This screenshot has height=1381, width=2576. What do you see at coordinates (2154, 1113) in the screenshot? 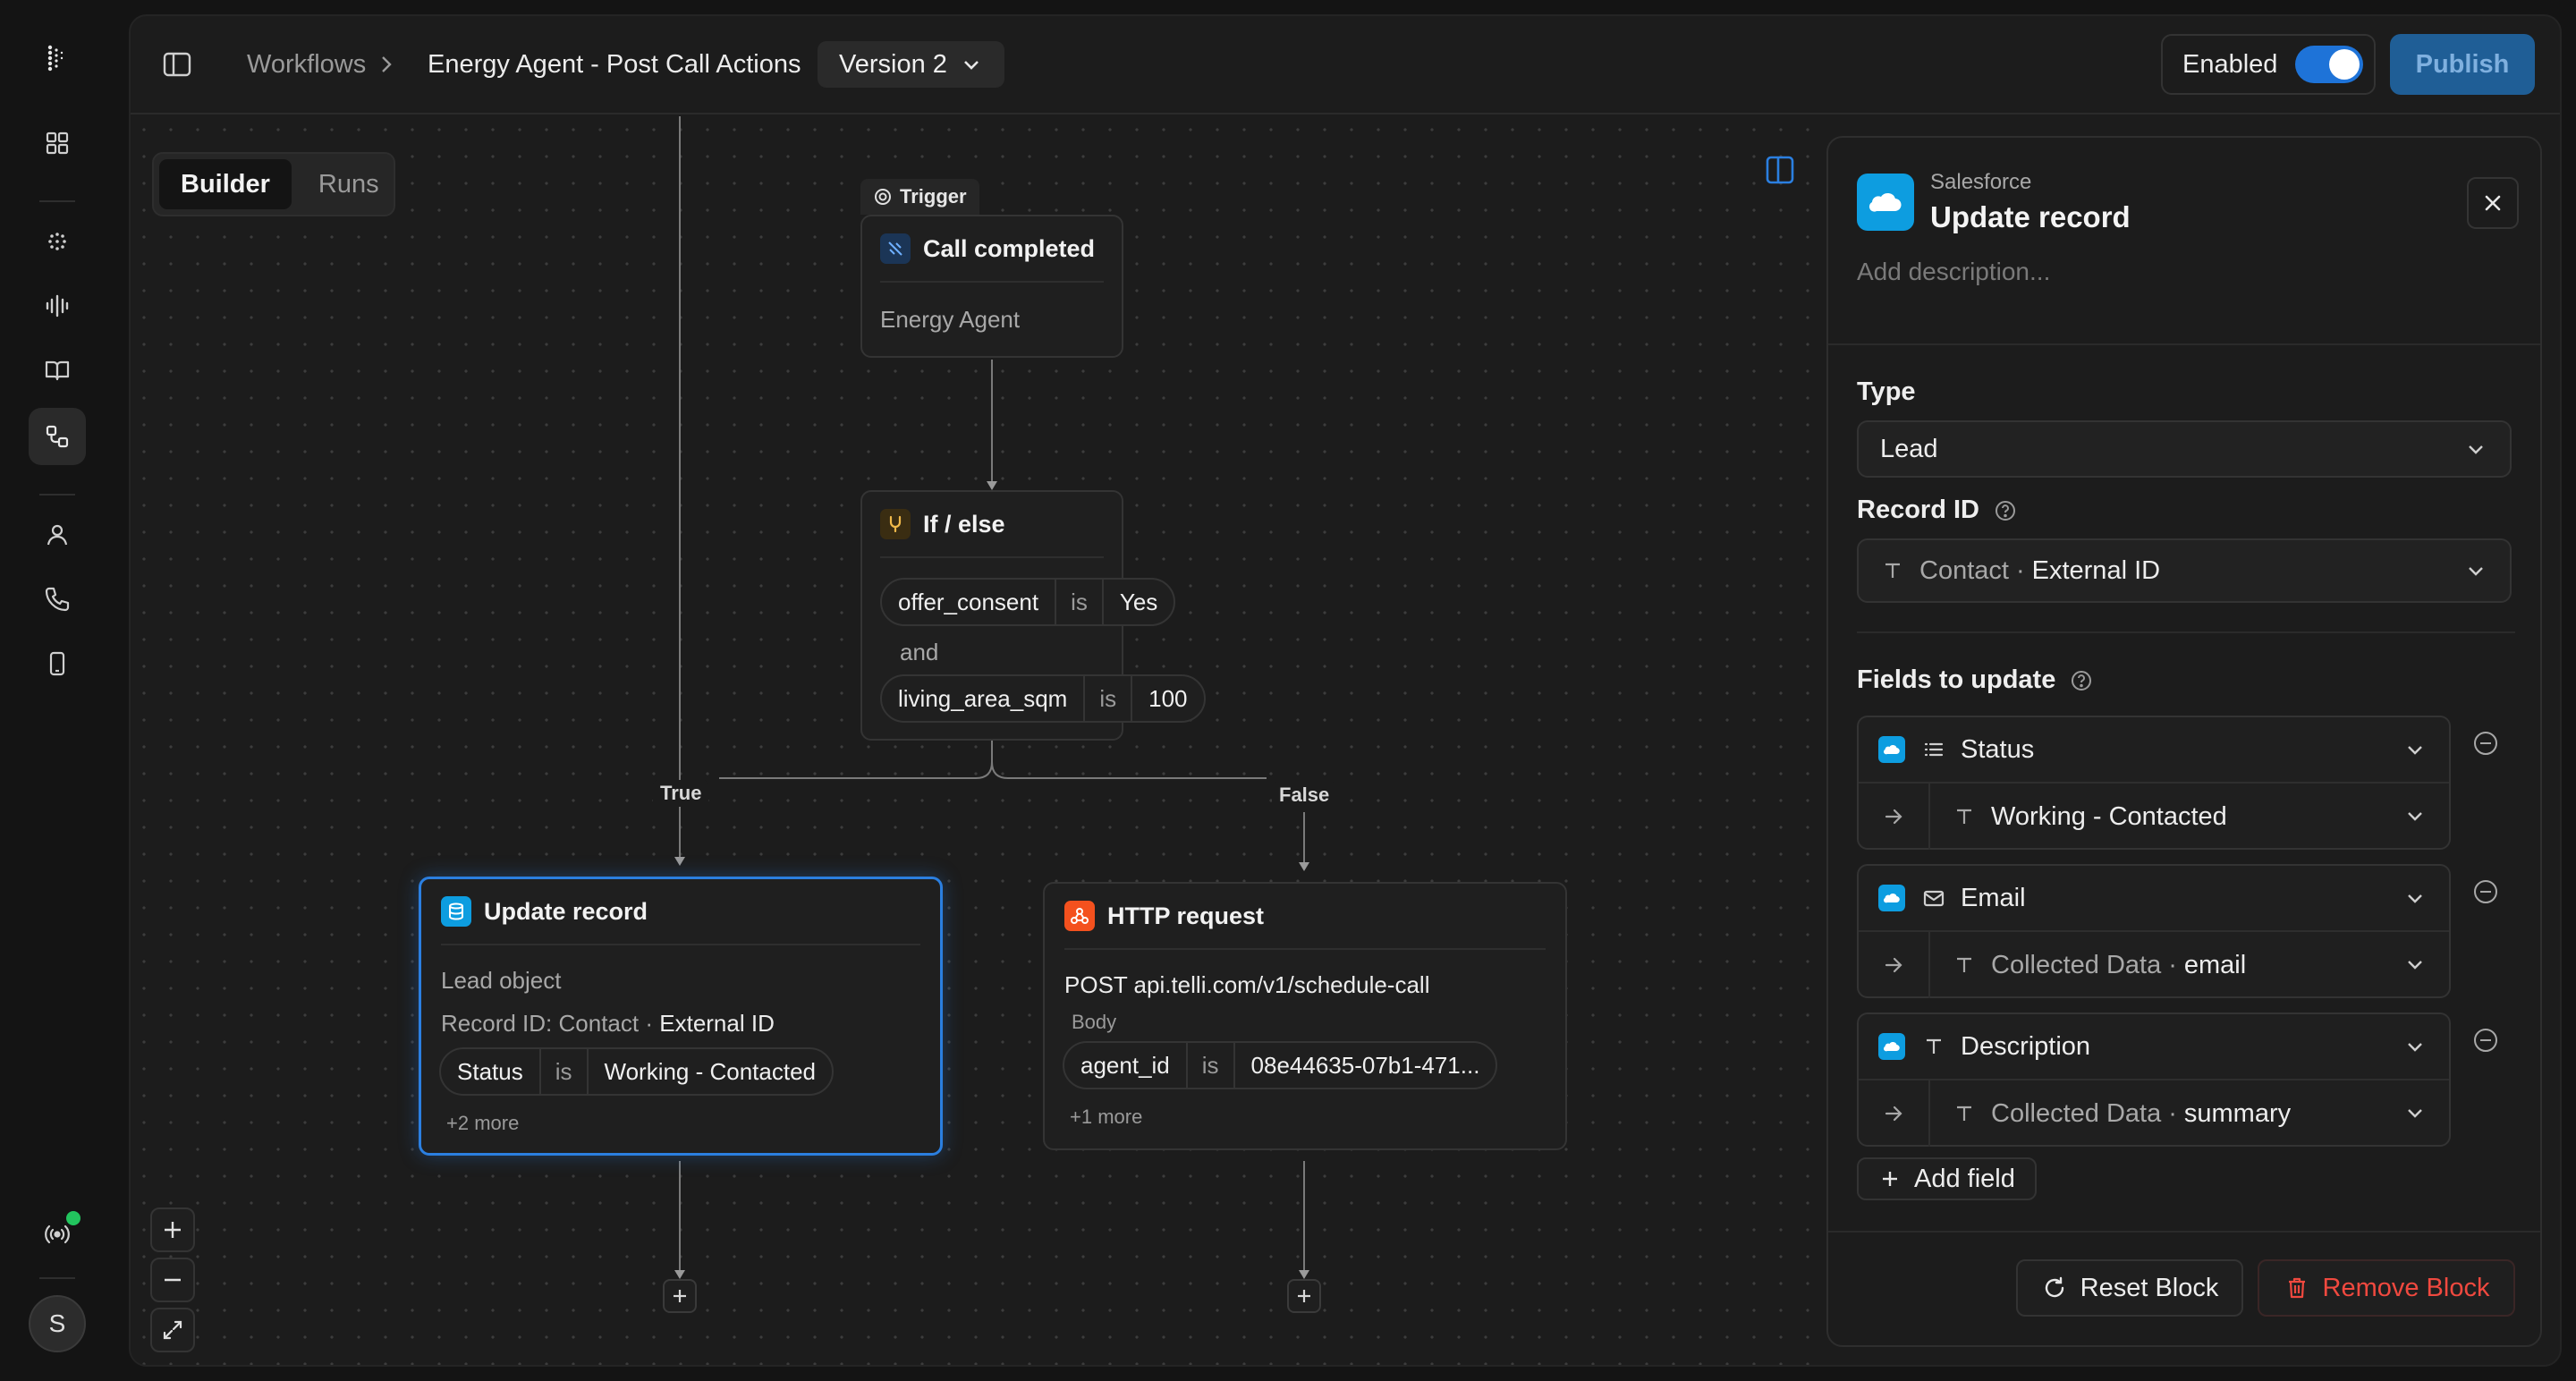
I see `value-select: Collected Data · summary` at bounding box center [2154, 1113].